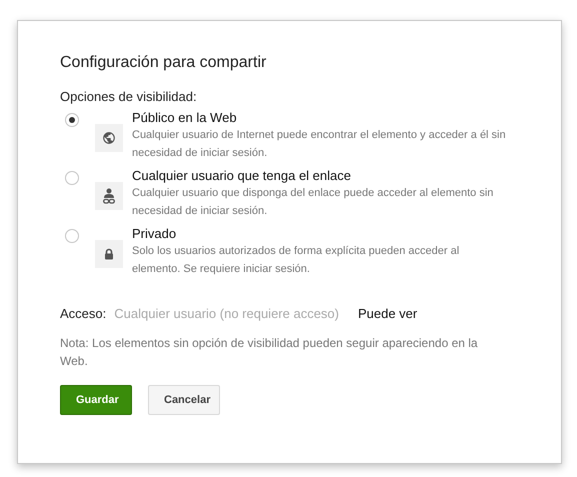 The height and width of the screenshot is (477, 577). I want to click on option-description: Cualquier usuario de Internet puede encontrar el elemento y acceder a él sin necesidad de iniciar sesión., so click(319, 144).